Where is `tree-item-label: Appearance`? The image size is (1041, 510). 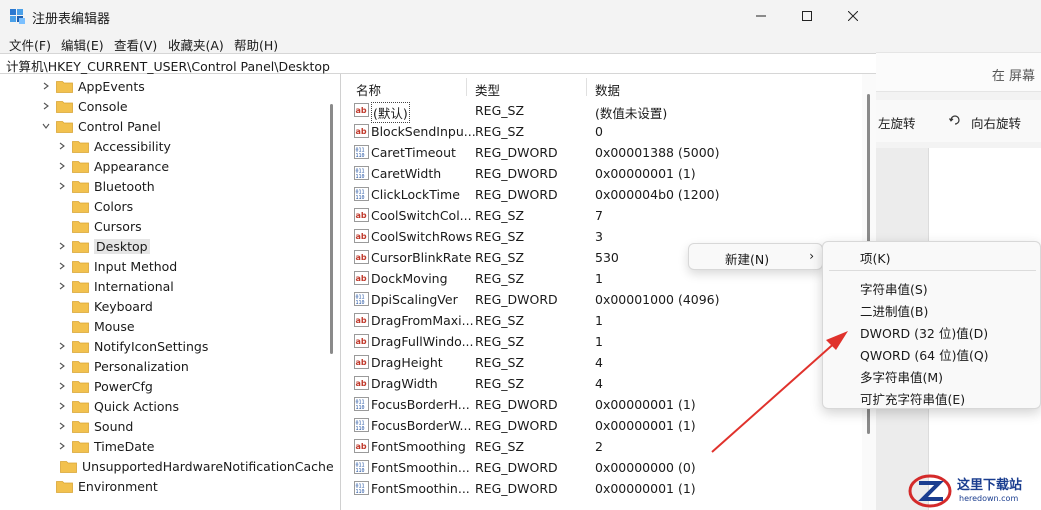 tree-item-label: Appearance is located at coordinates (132, 166).